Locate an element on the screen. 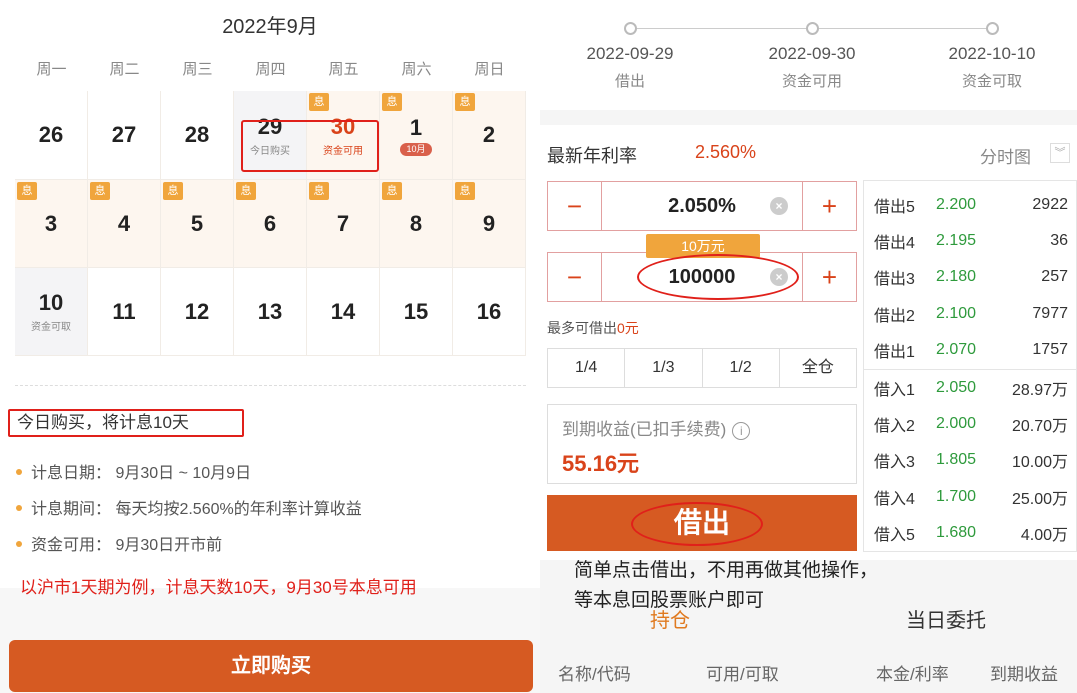 This screenshot has width=1077, height=693. order-book-row: 借入1 2.050 28.97万 is located at coordinates (970, 388).